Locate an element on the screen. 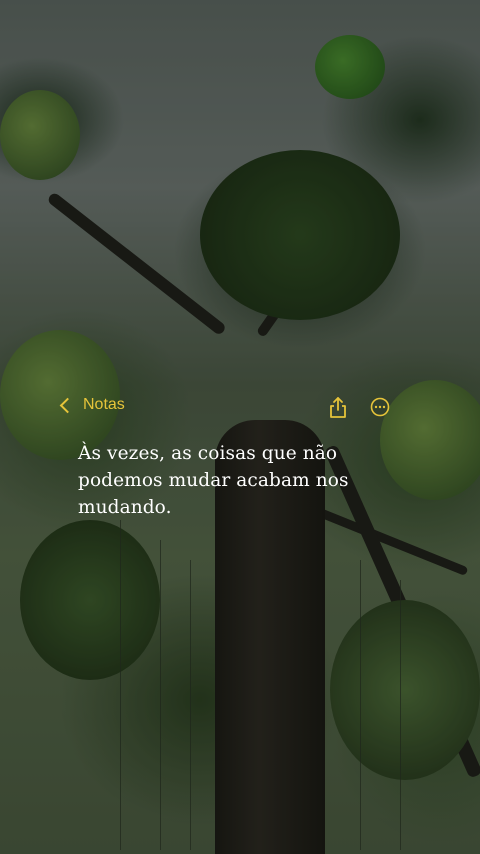 Image resolution: width=480 pixels, height=854 pixels. notes-toolbar: Notas is located at coordinates (240, 408).